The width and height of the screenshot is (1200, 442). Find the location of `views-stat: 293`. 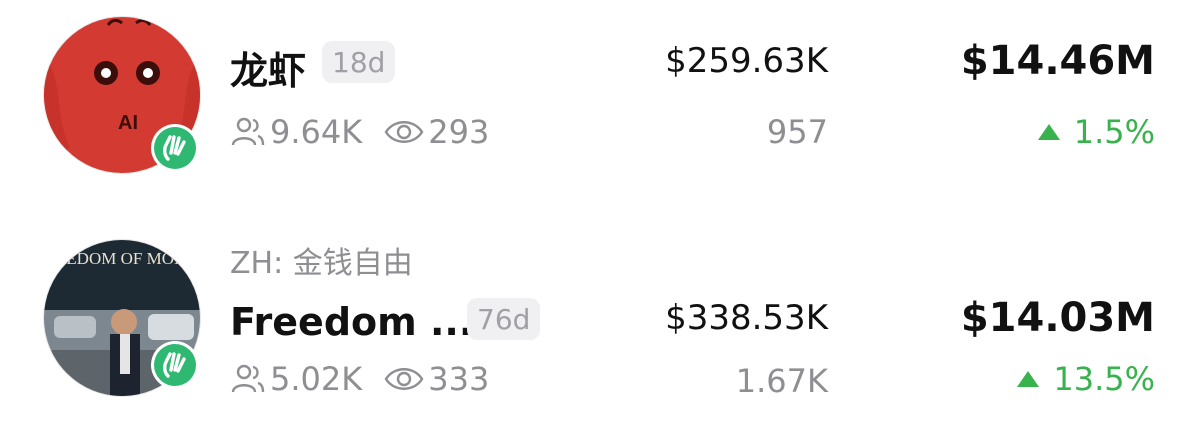

views-stat: 293 is located at coordinates (436, 132).